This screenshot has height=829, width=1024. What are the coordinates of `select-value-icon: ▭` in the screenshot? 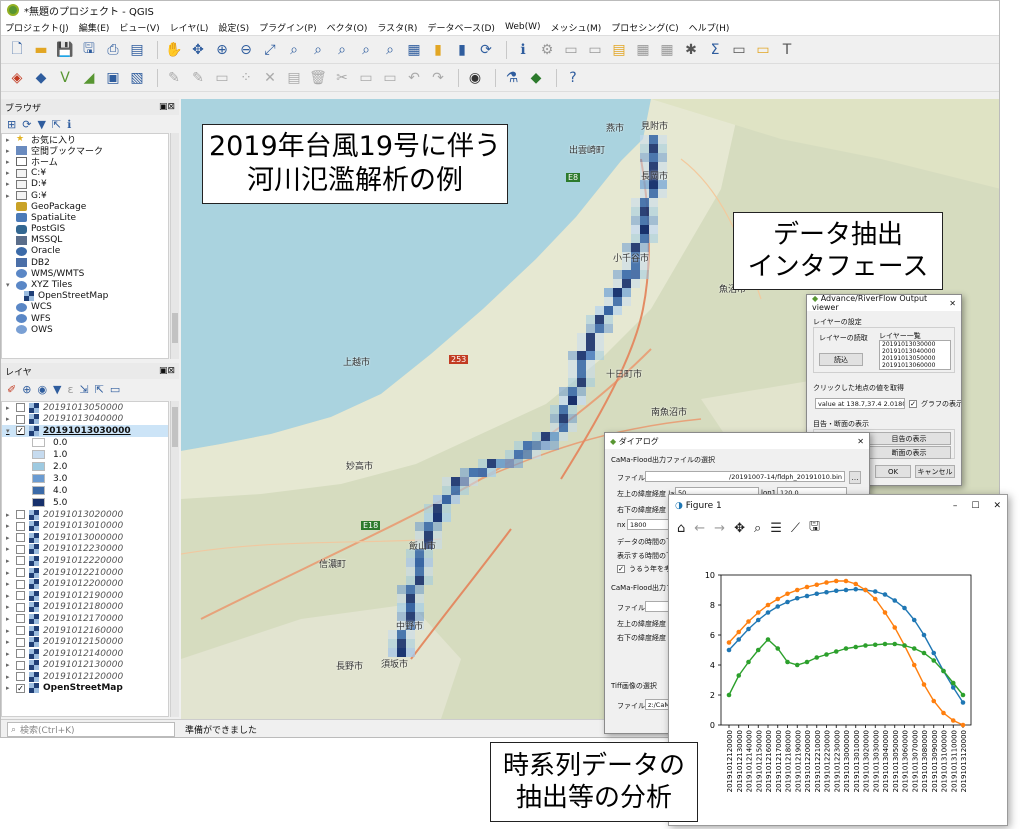 It's located at (571, 50).